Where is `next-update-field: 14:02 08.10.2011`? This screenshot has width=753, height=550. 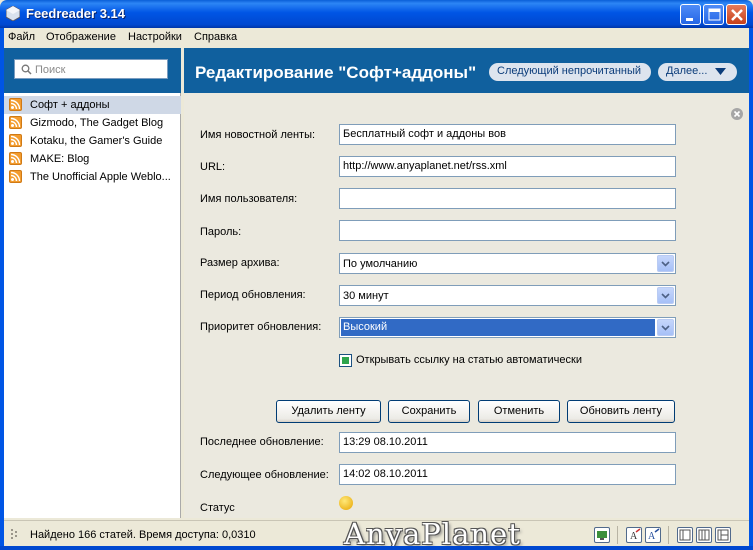 next-update-field: 14:02 08.10.2011 is located at coordinates (507, 474).